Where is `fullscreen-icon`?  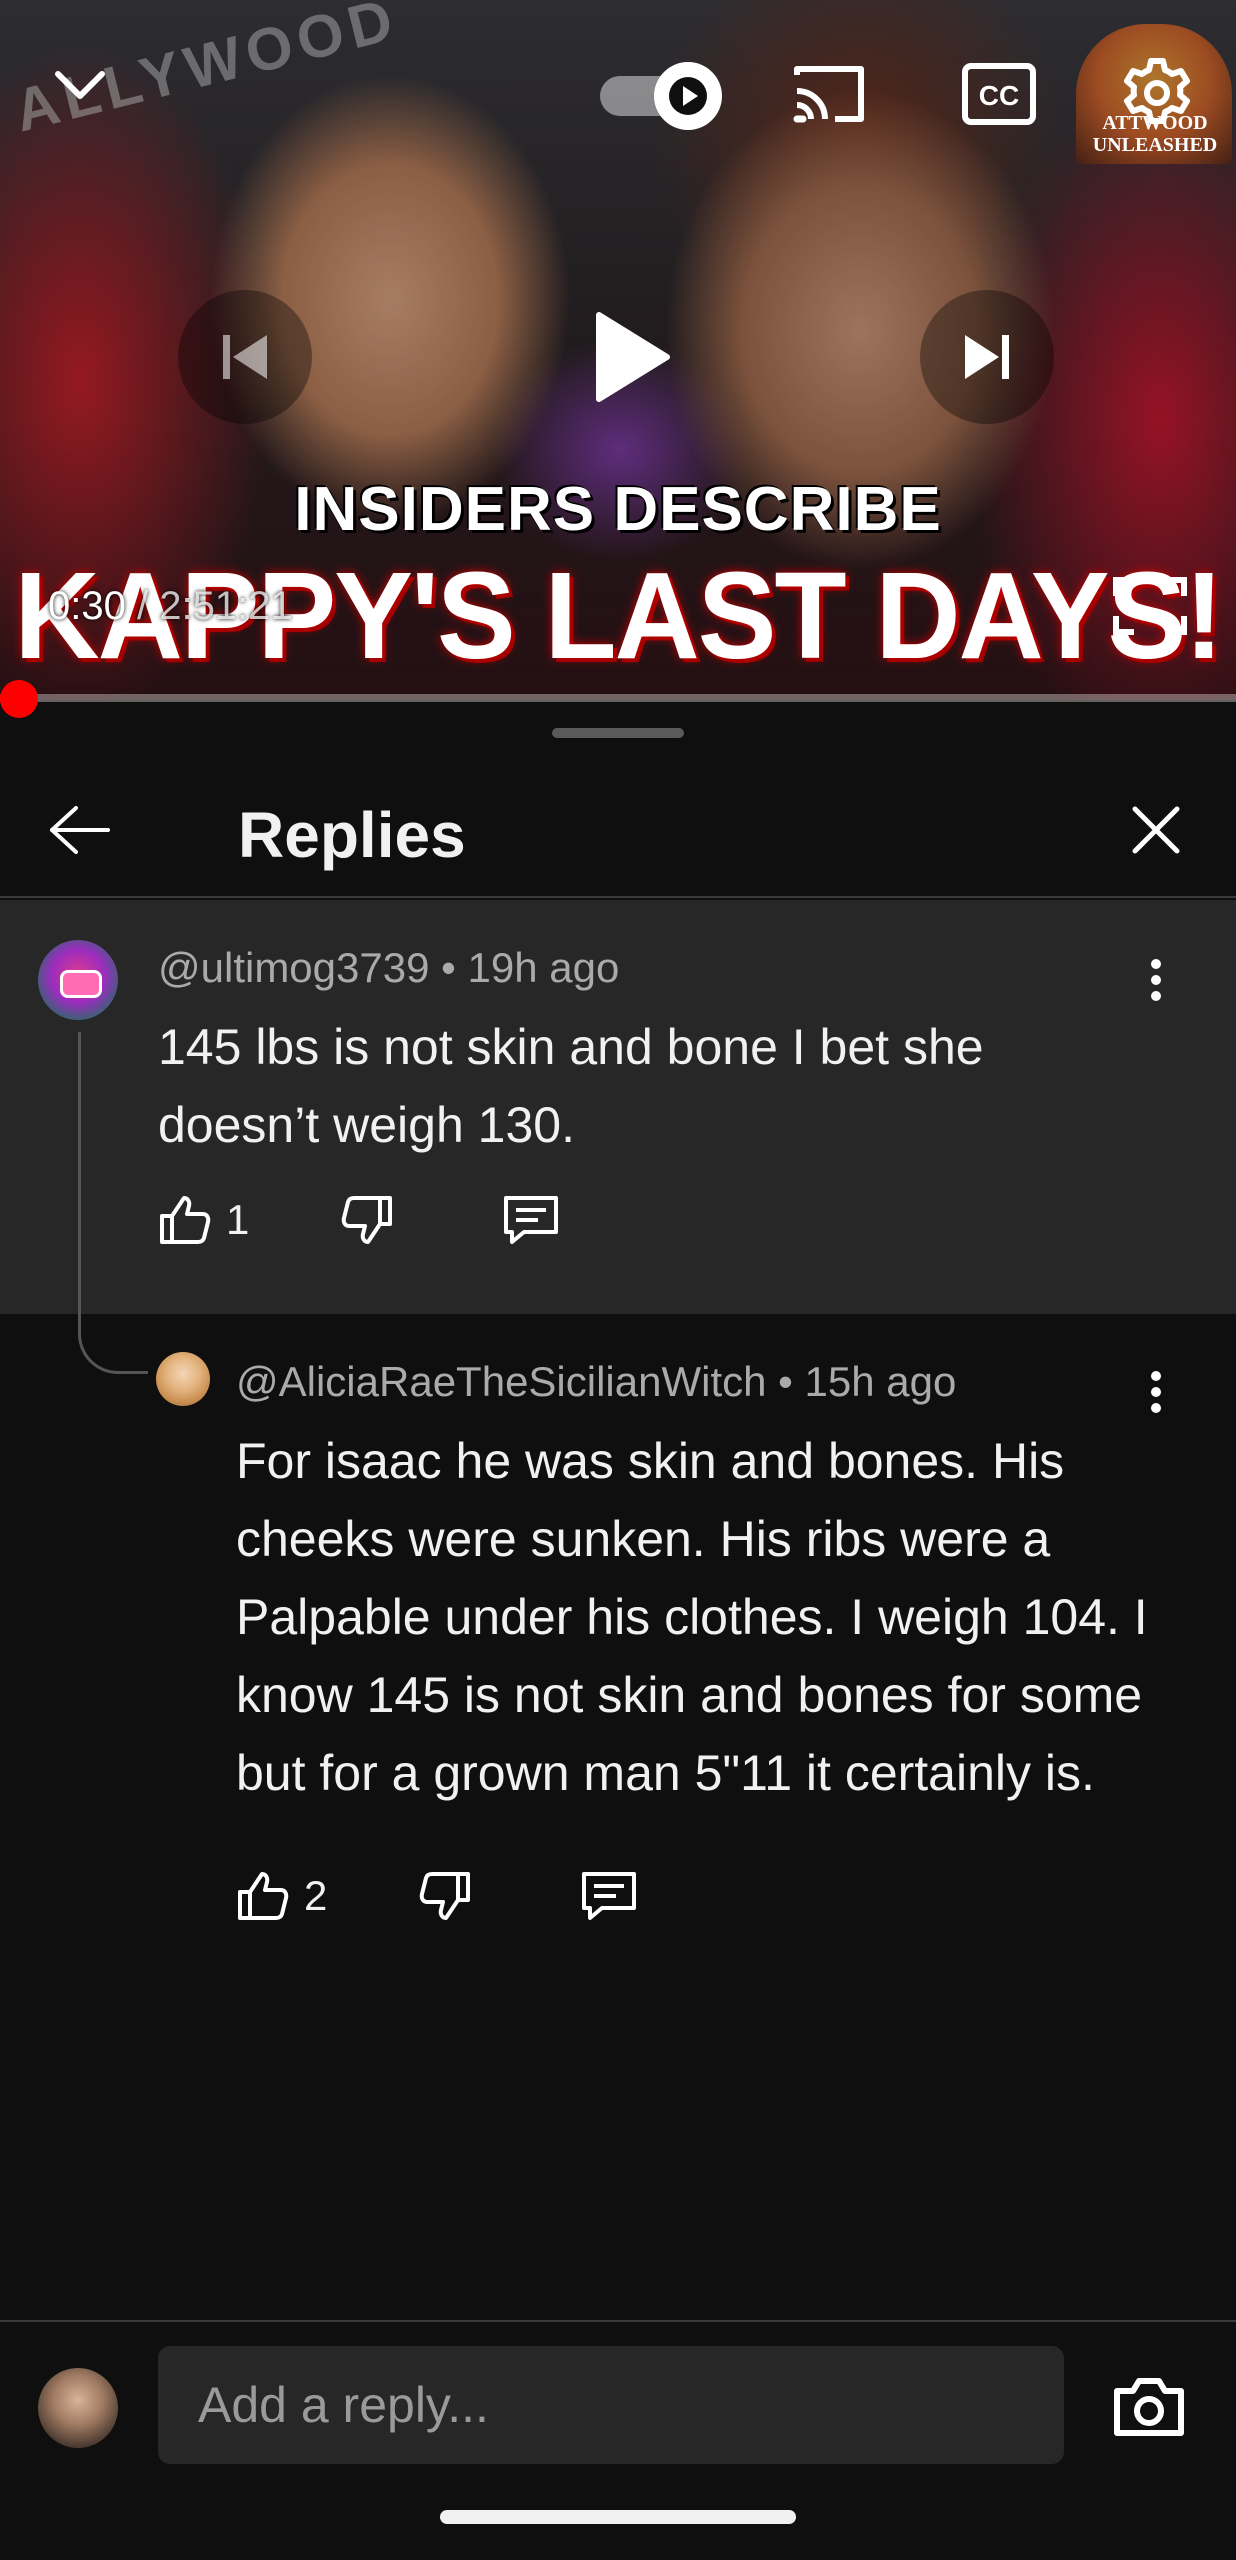
fullscreen-icon is located at coordinates (1150, 606).